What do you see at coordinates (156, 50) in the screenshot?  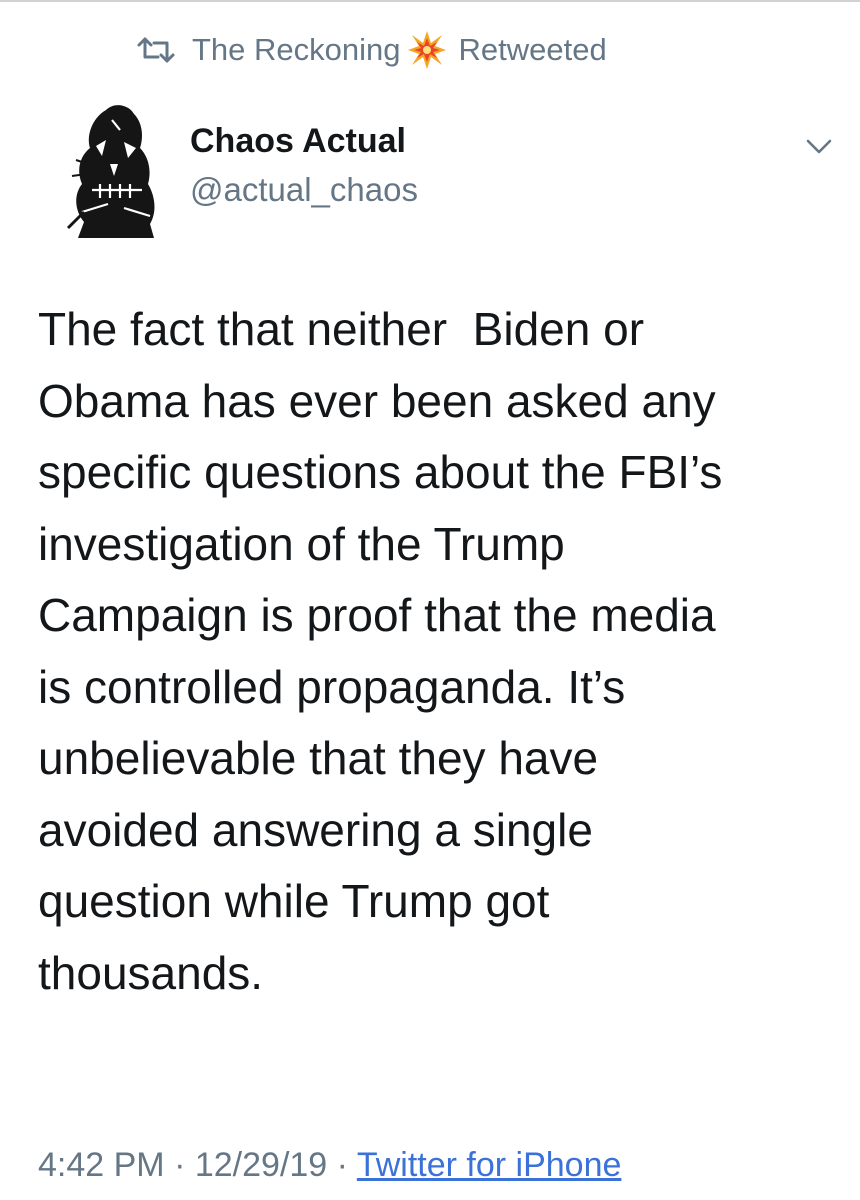 I see `retweet-icon` at bounding box center [156, 50].